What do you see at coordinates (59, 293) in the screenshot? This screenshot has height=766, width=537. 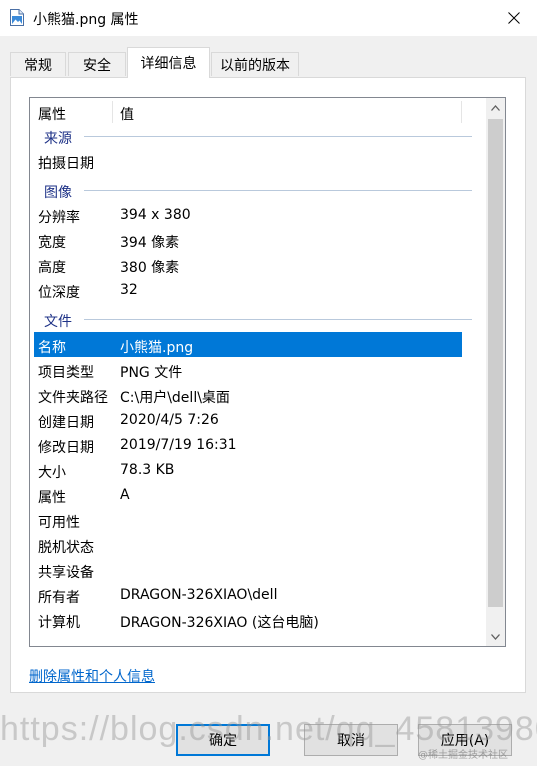 I see `property-name: 位深度` at bounding box center [59, 293].